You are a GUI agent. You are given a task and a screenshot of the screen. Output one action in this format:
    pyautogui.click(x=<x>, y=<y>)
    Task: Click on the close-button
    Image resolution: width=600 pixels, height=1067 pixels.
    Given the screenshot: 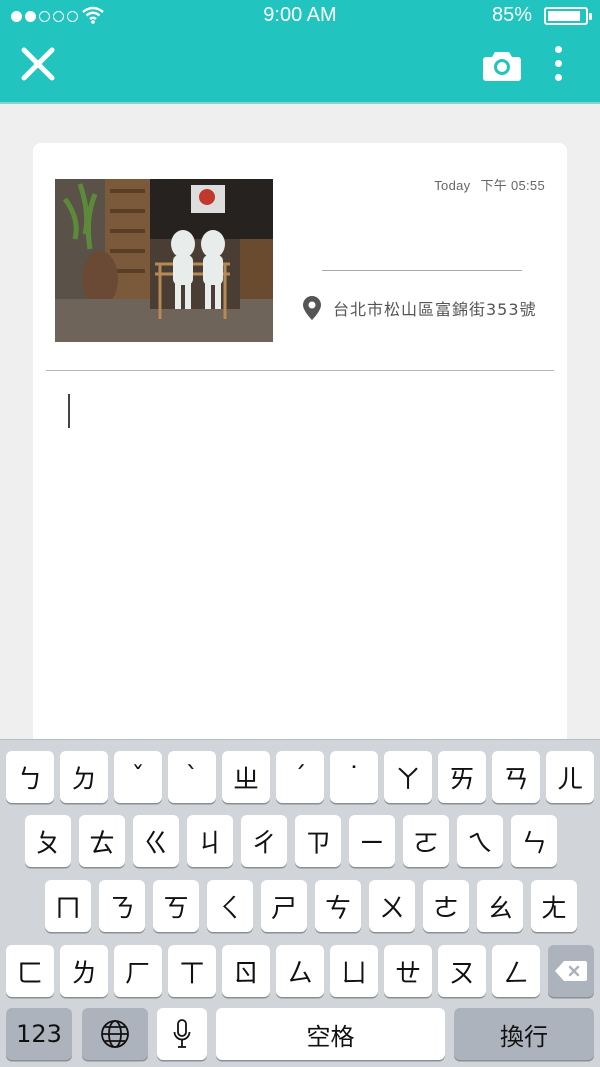 What is the action you would take?
    pyautogui.click(x=38, y=64)
    